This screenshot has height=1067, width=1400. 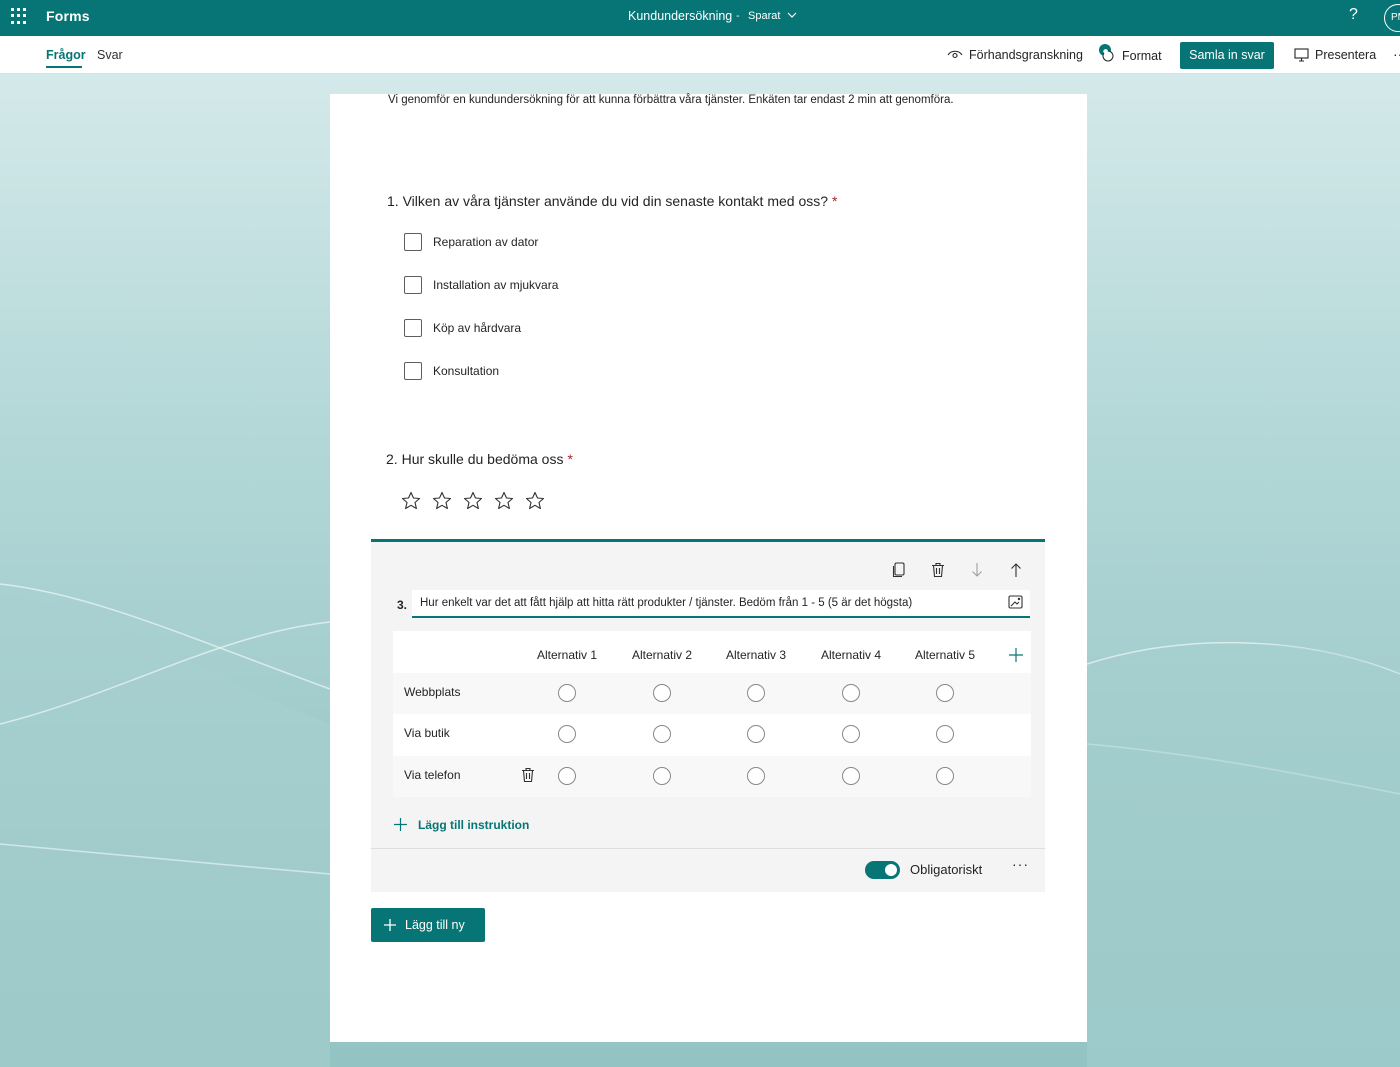 I want to click on present-button: Presentera, so click(x=1335, y=55).